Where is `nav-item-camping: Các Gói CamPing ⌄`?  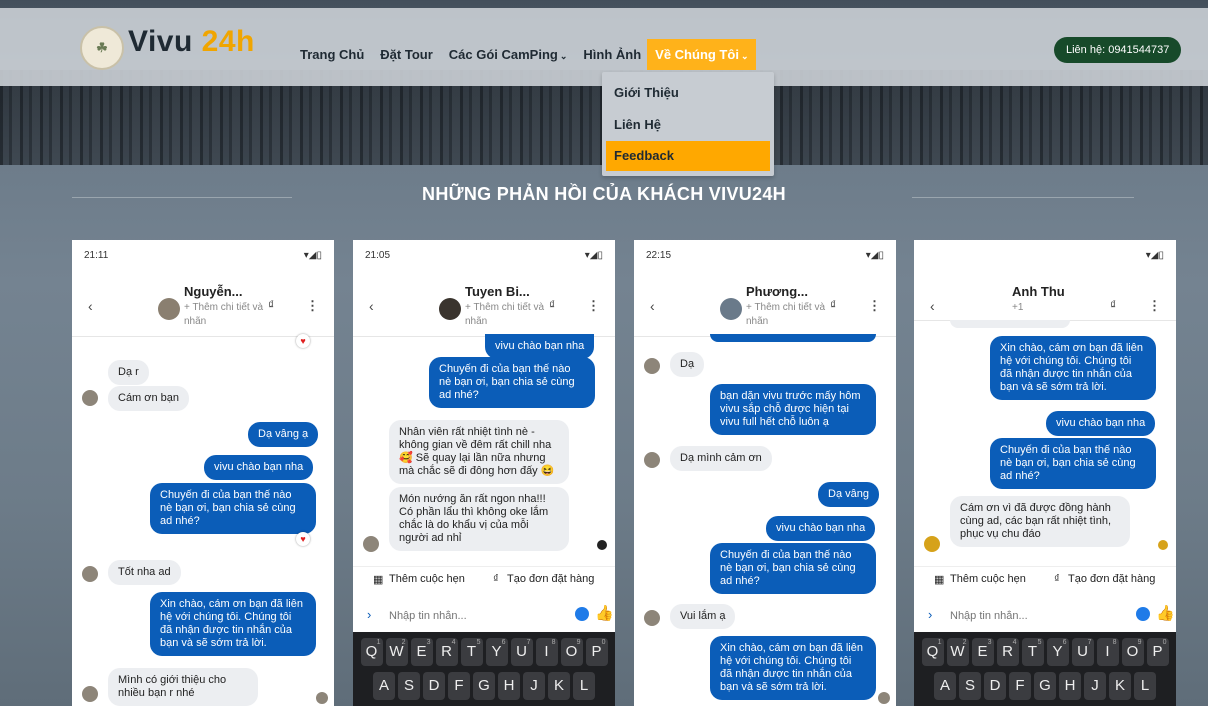
nav-item-camping: Các Gói CamPing ⌄ is located at coordinates (508, 54).